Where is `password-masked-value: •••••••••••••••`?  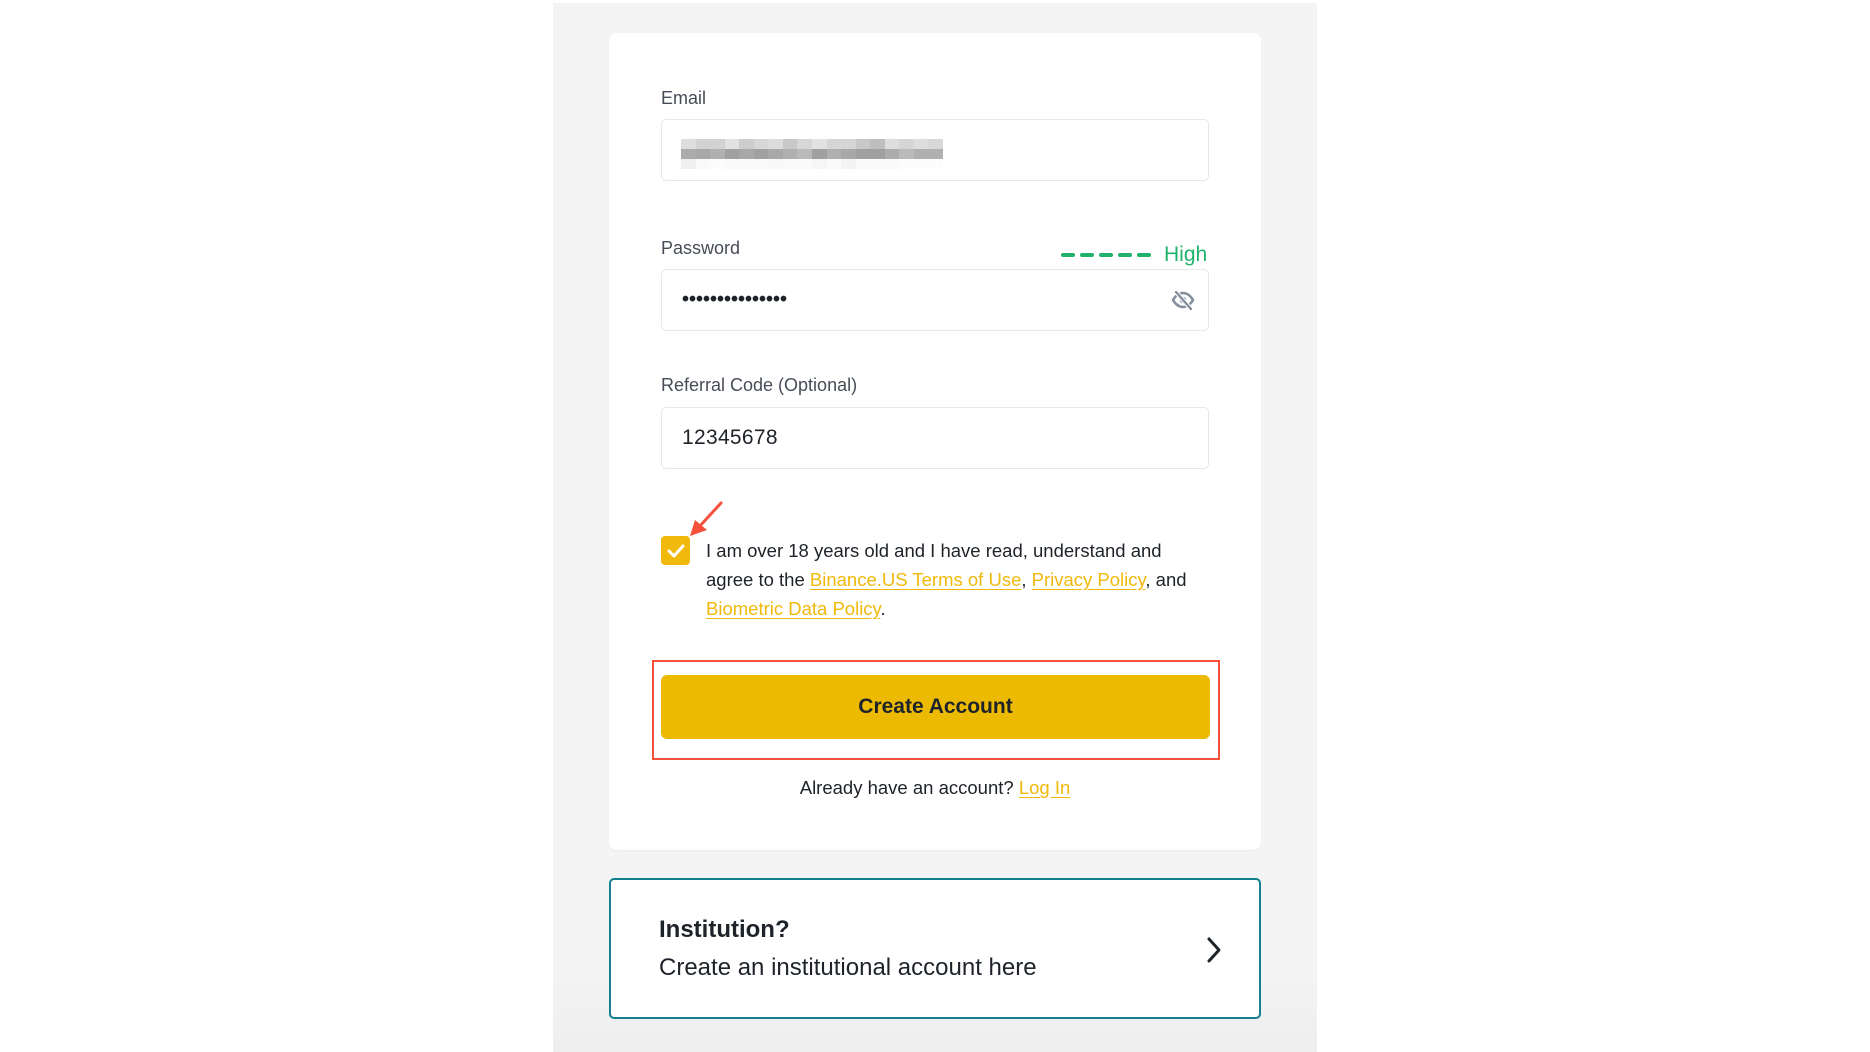
password-masked-value: ••••••••••••••• is located at coordinates (735, 299).